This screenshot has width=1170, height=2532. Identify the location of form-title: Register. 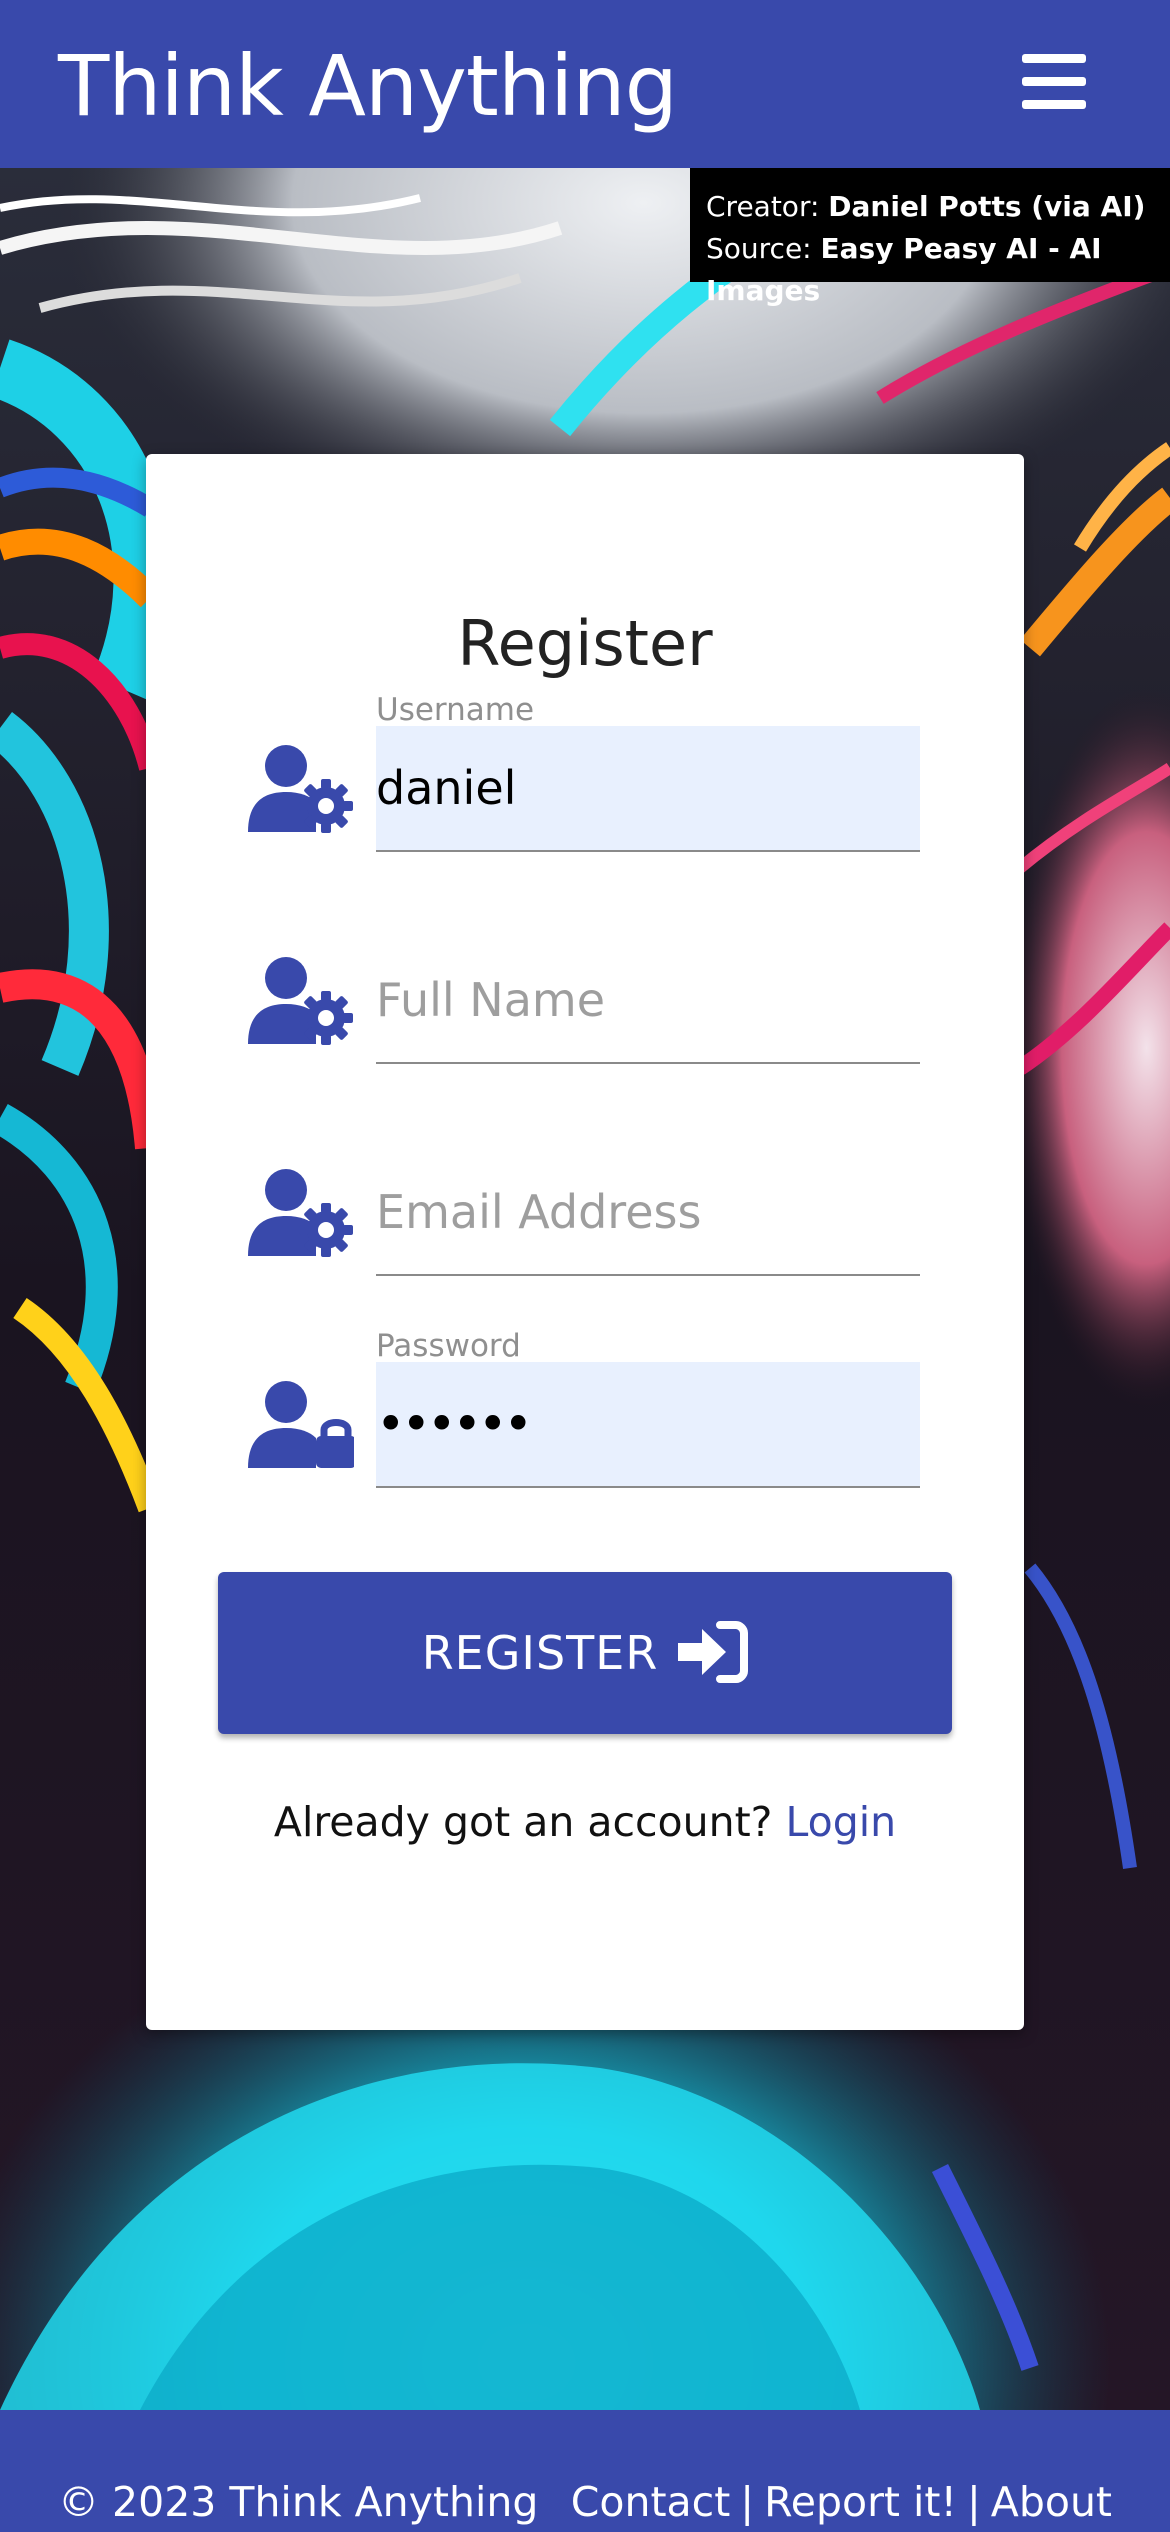
(585, 643).